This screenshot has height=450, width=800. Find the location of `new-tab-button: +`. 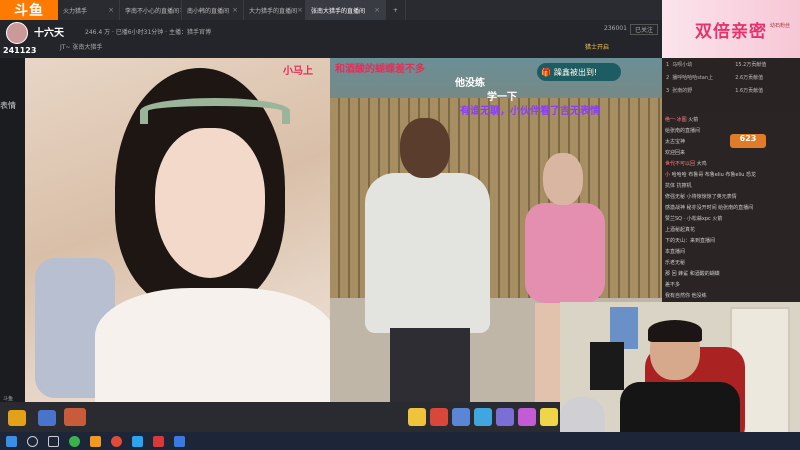

new-tab-button: + is located at coordinates (396, 10).